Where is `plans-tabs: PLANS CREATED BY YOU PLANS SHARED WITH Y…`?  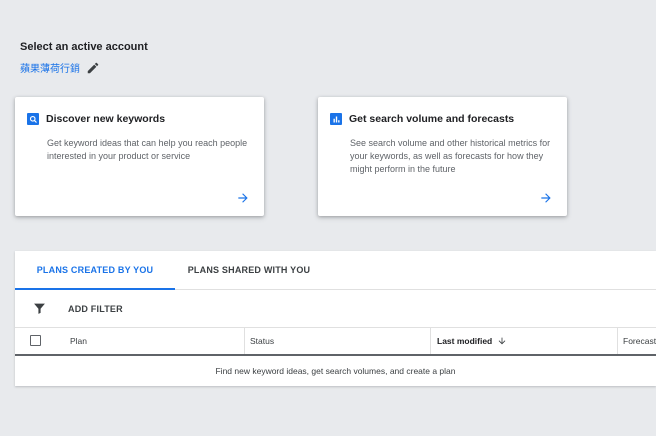
plans-tabs: PLANS CREATED BY YOU PLANS SHARED WITH Y… is located at coordinates (335, 270).